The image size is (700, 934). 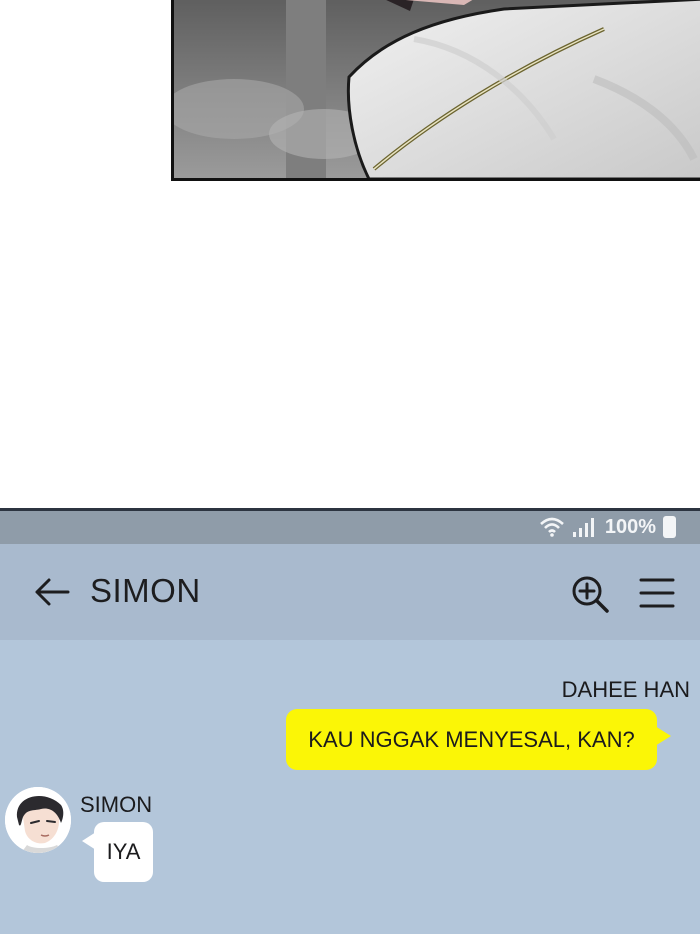 I want to click on status-bar: 100%, so click(x=350, y=527).